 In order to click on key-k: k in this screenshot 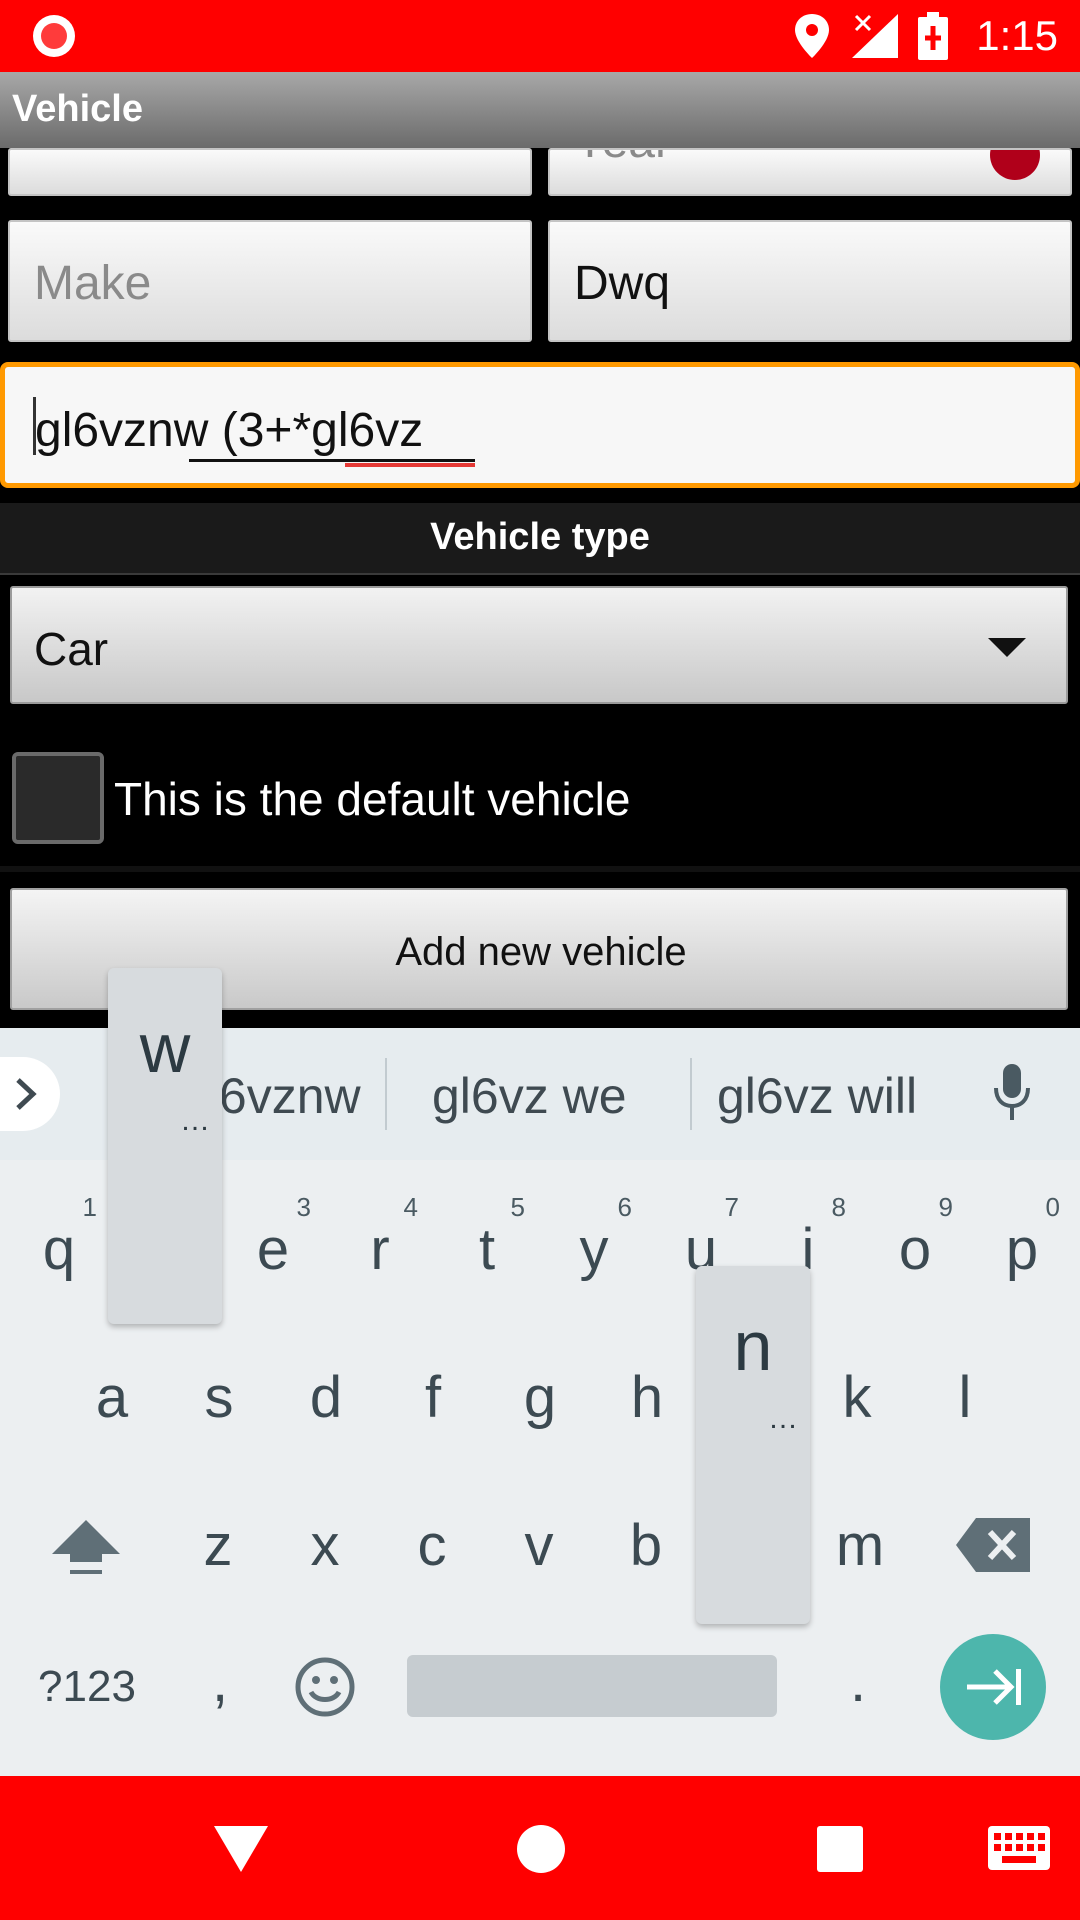, I will do `click(857, 1396)`.